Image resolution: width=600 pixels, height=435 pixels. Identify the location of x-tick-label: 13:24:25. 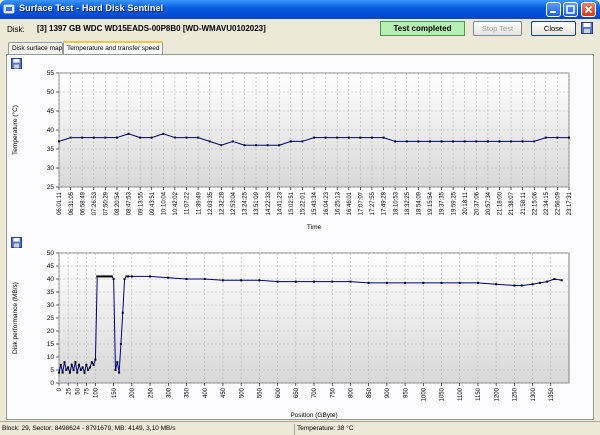
(246, 203).